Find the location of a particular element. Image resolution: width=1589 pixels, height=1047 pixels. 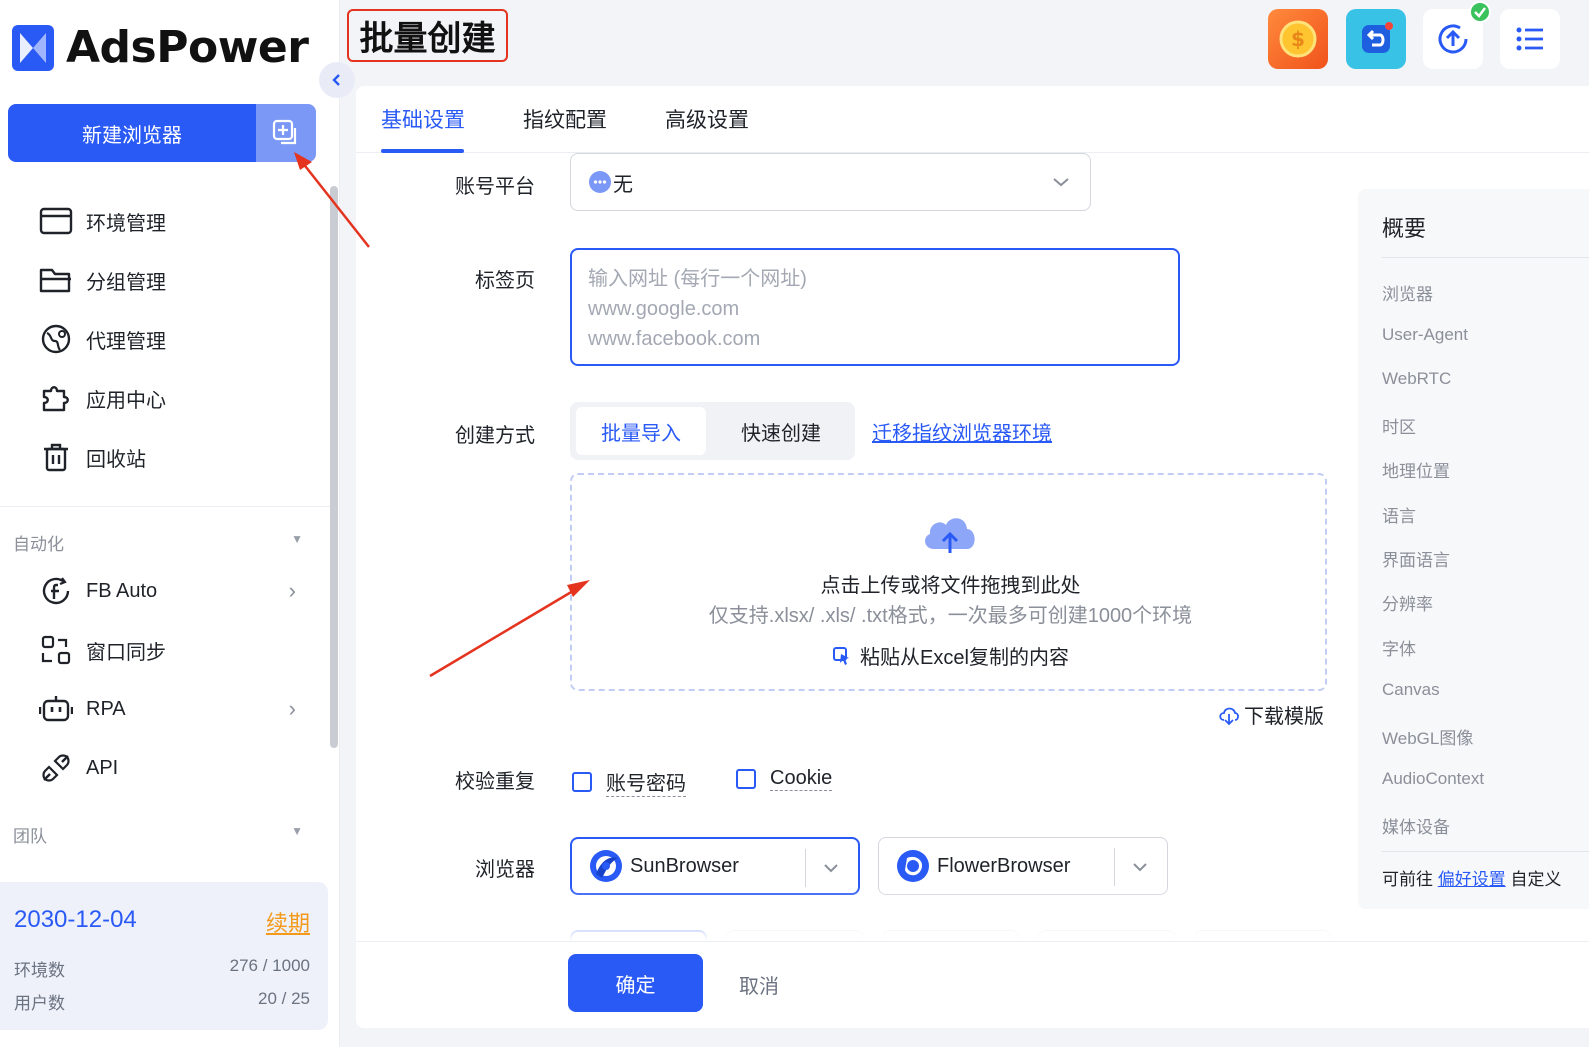

sidebar-item-proxy: 代理管理 is located at coordinates (178, 339).